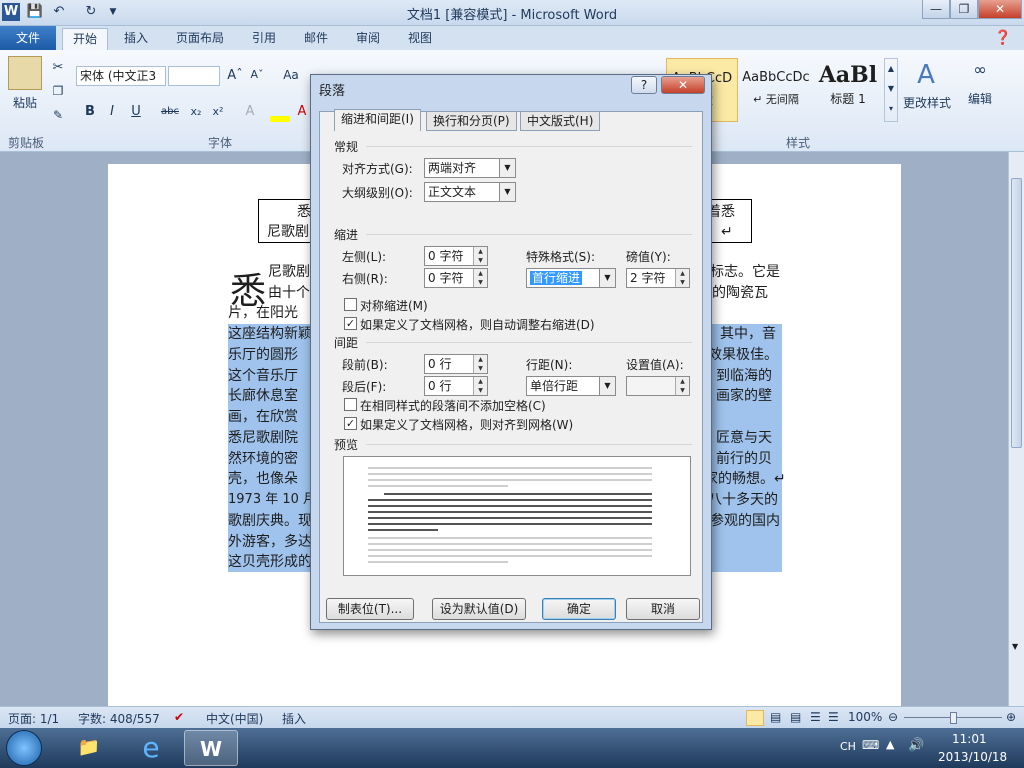  Describe the element at coordinates (280, 119) in the screenshot. I see `highlight-color-icon` at that location.